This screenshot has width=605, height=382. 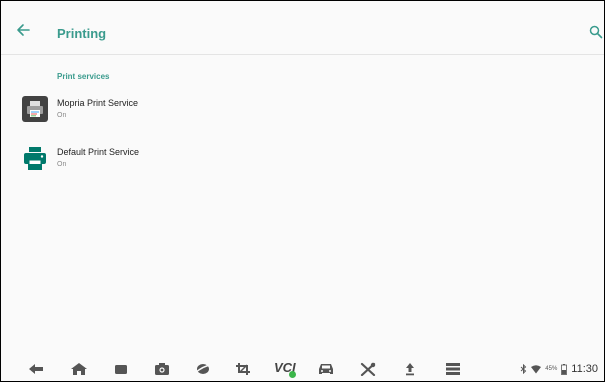 I want to click on nav-browser-button, so click(x=203, y=369).